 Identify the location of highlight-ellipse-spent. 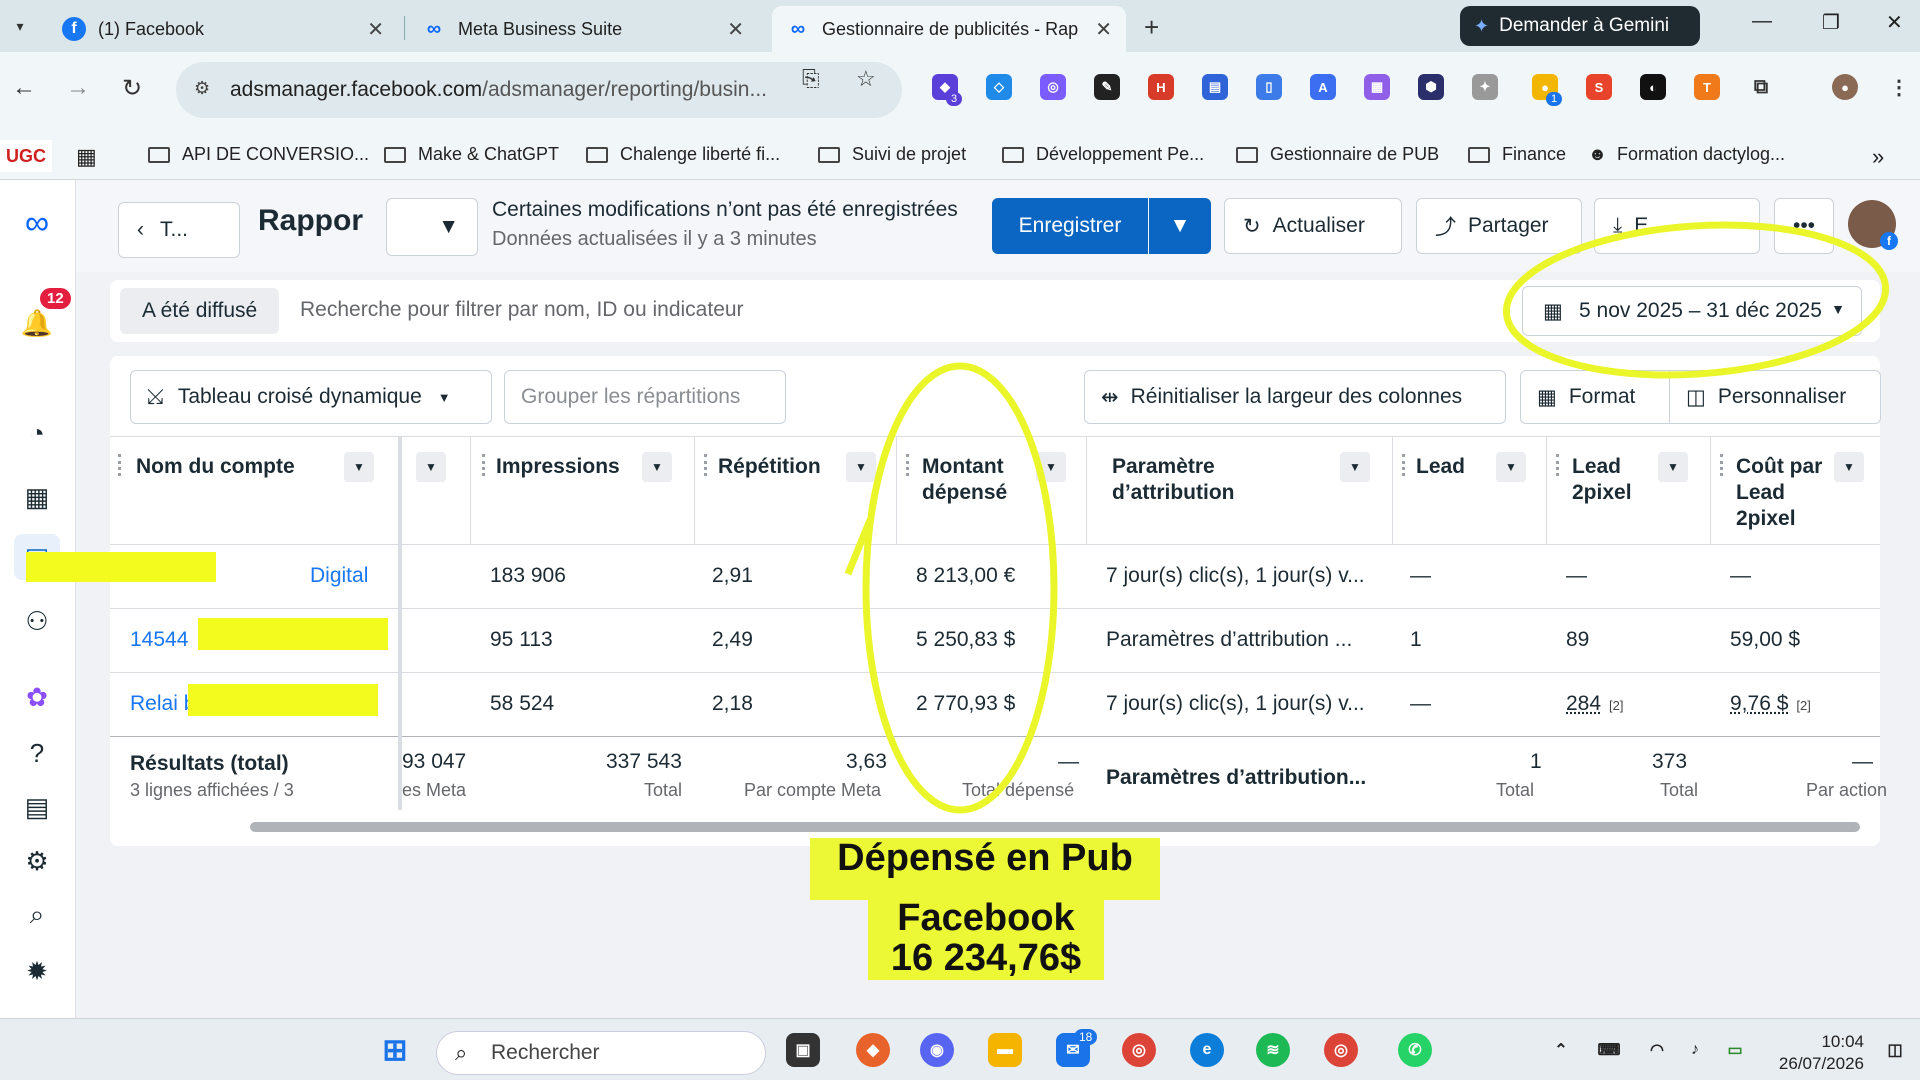
(960, 588).